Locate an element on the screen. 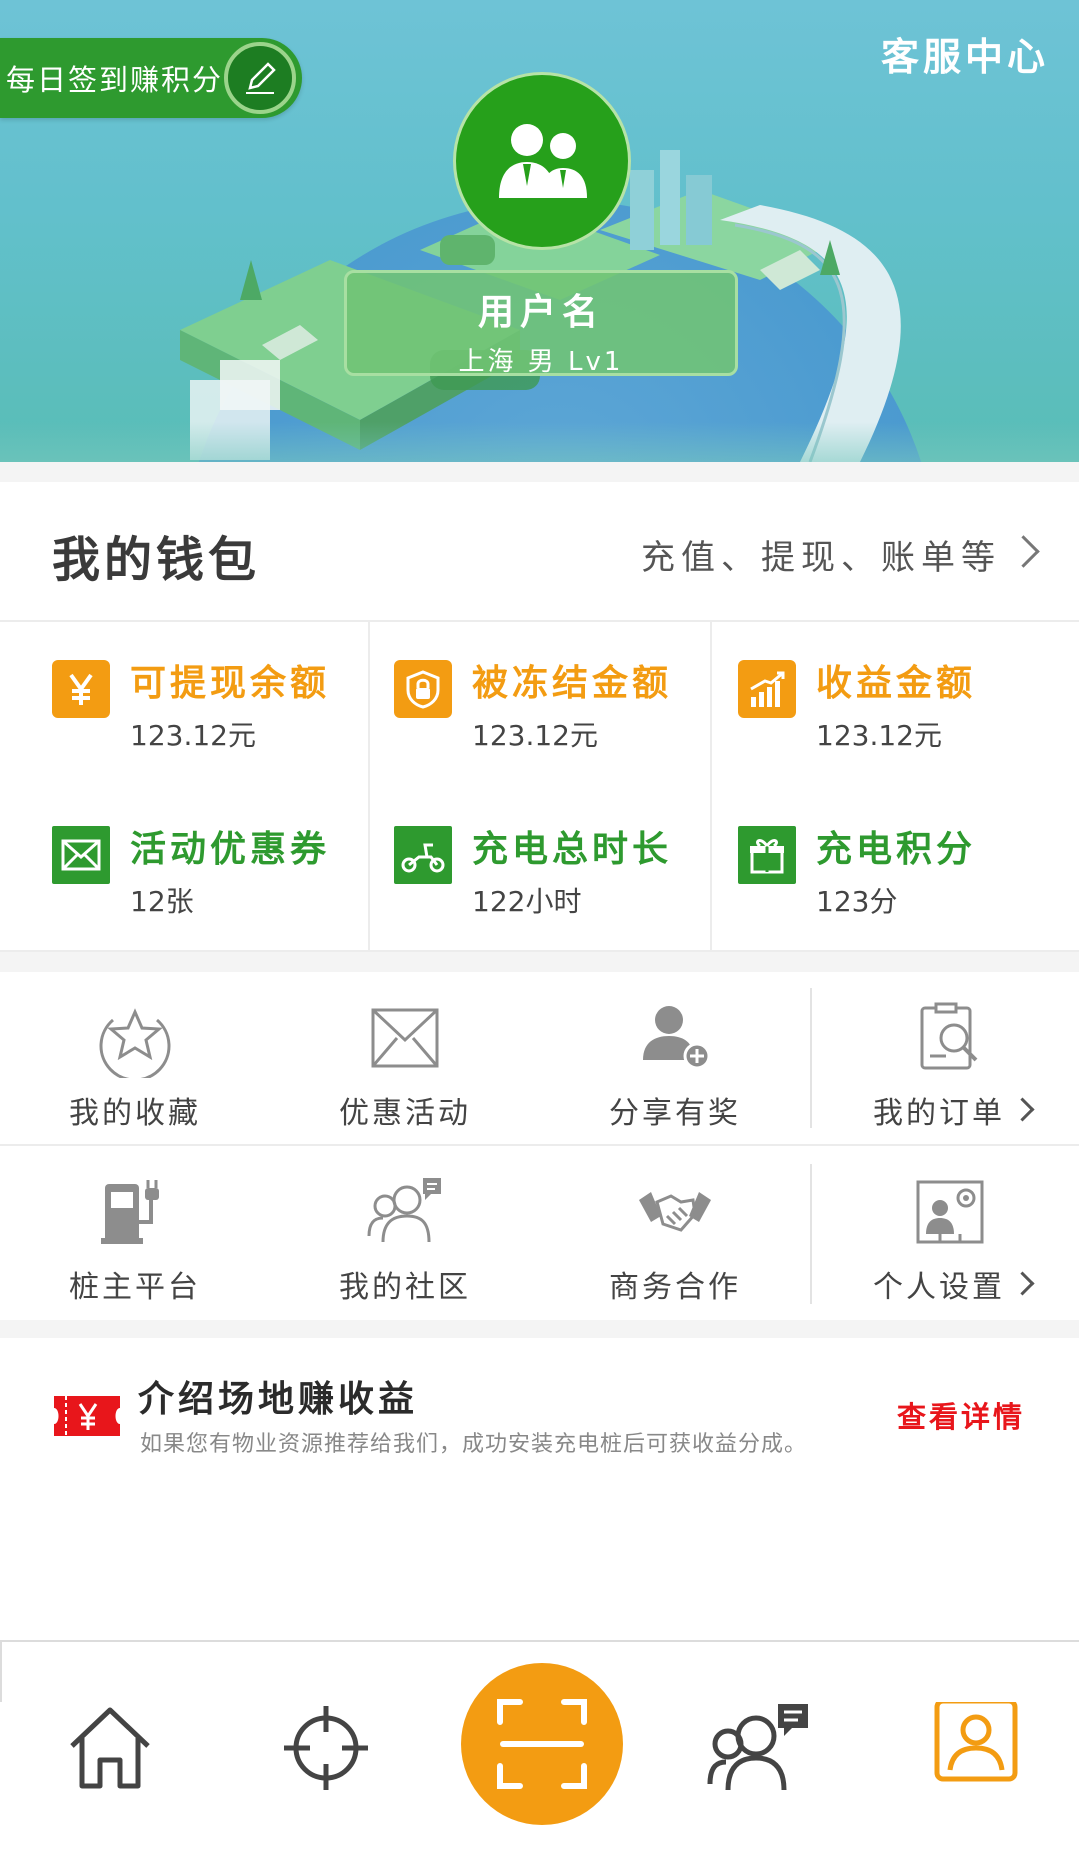 The width and height of the screenshot is (1079, 1851). wallet-header: 我的钱包 充值、提现、账单等 is located at coordinates (539, 552).